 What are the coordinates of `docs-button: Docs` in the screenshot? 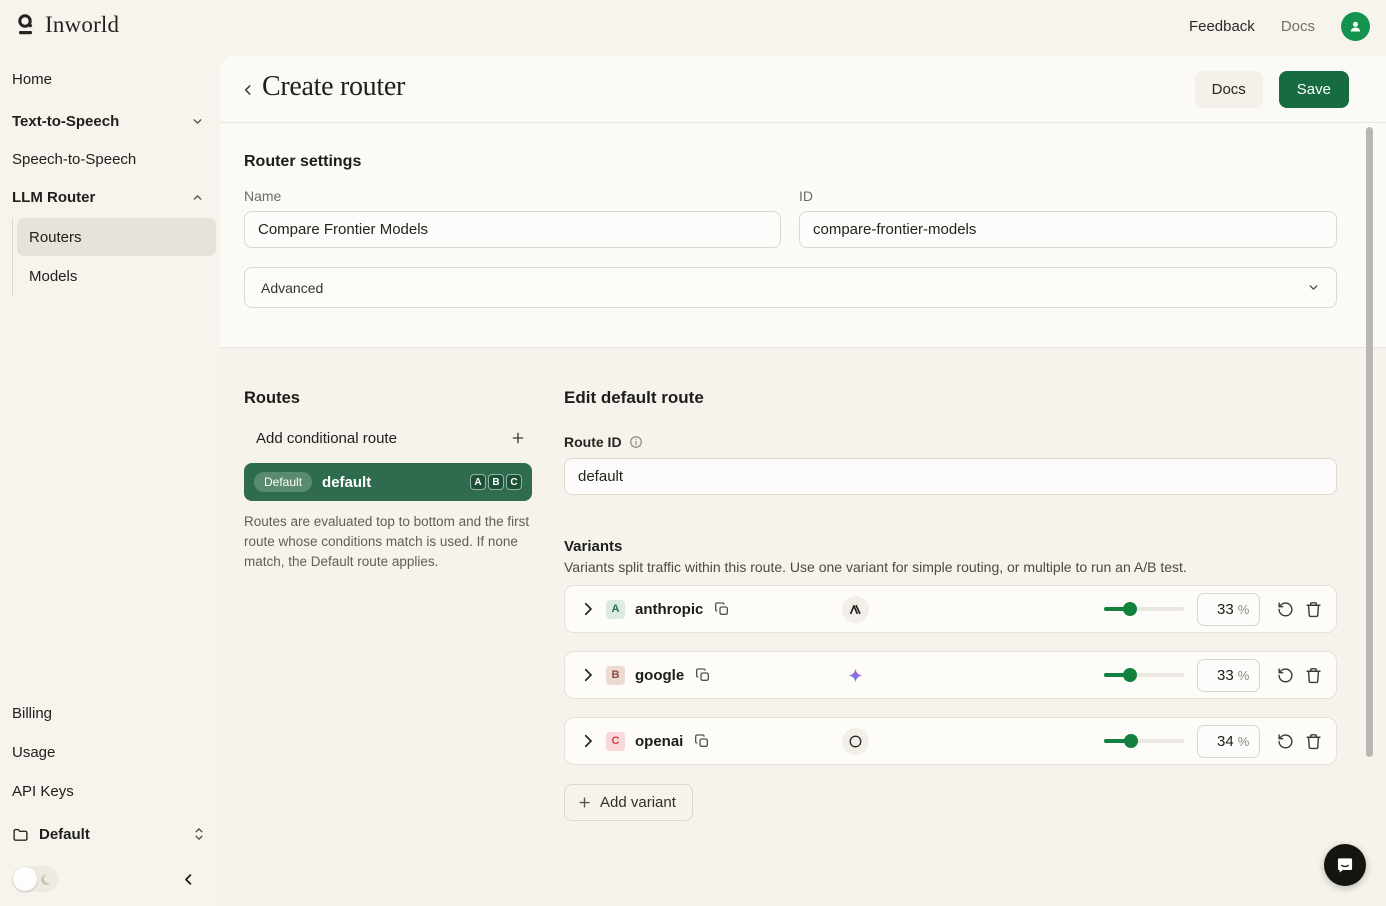 It's located at (1228, 89).